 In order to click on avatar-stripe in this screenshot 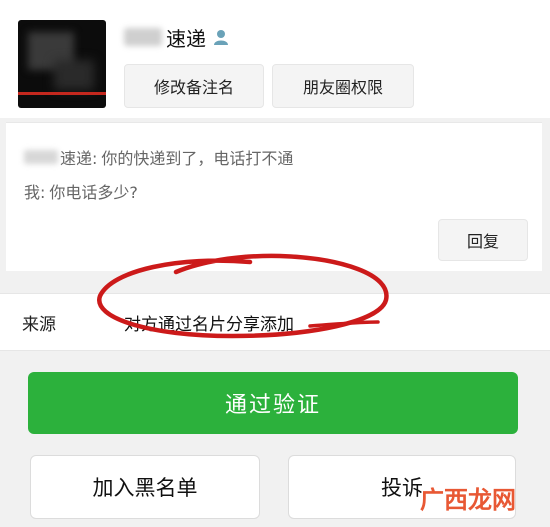, I will do `click(62, 93)`.